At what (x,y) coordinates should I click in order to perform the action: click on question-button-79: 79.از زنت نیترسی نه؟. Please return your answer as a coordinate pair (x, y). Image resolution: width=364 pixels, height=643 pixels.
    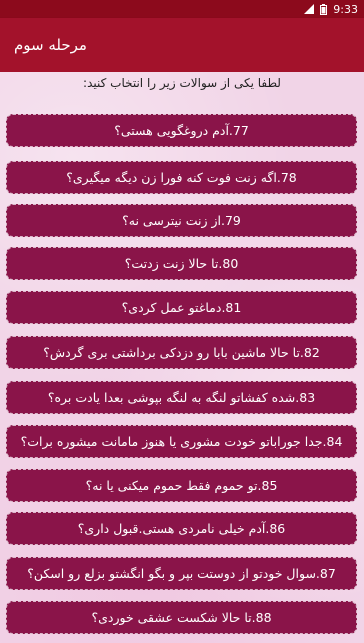
    Looking at the image, I should click on (181, 220).